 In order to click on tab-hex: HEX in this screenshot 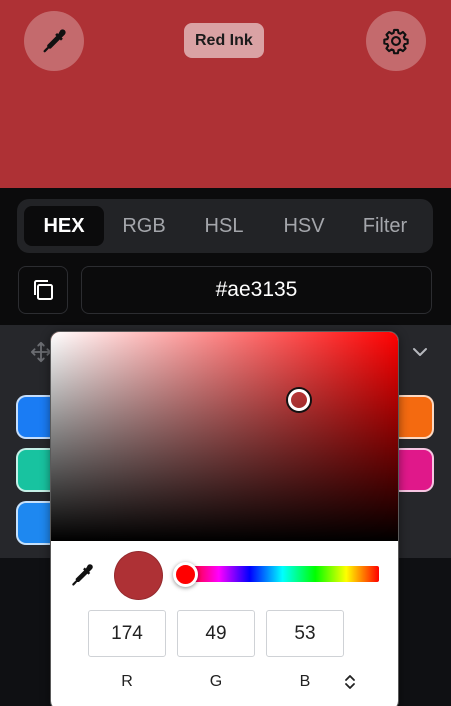, I will do `click(64, 226)`.